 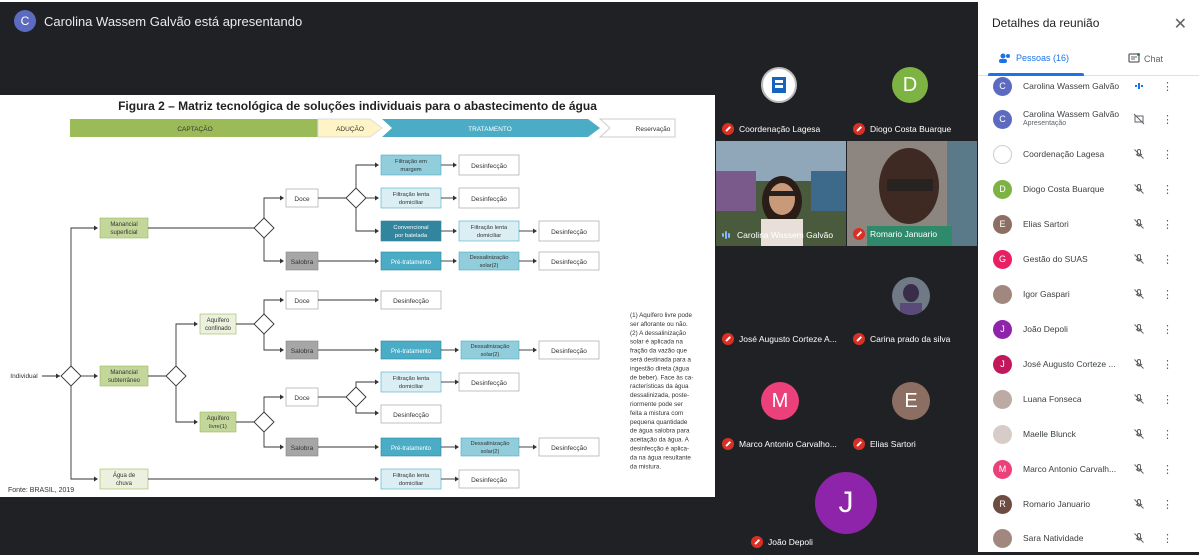 What do you see at coordinates (911, 401) in the screenshot?
I see `avatar: E` at bounding box center [911, 401].